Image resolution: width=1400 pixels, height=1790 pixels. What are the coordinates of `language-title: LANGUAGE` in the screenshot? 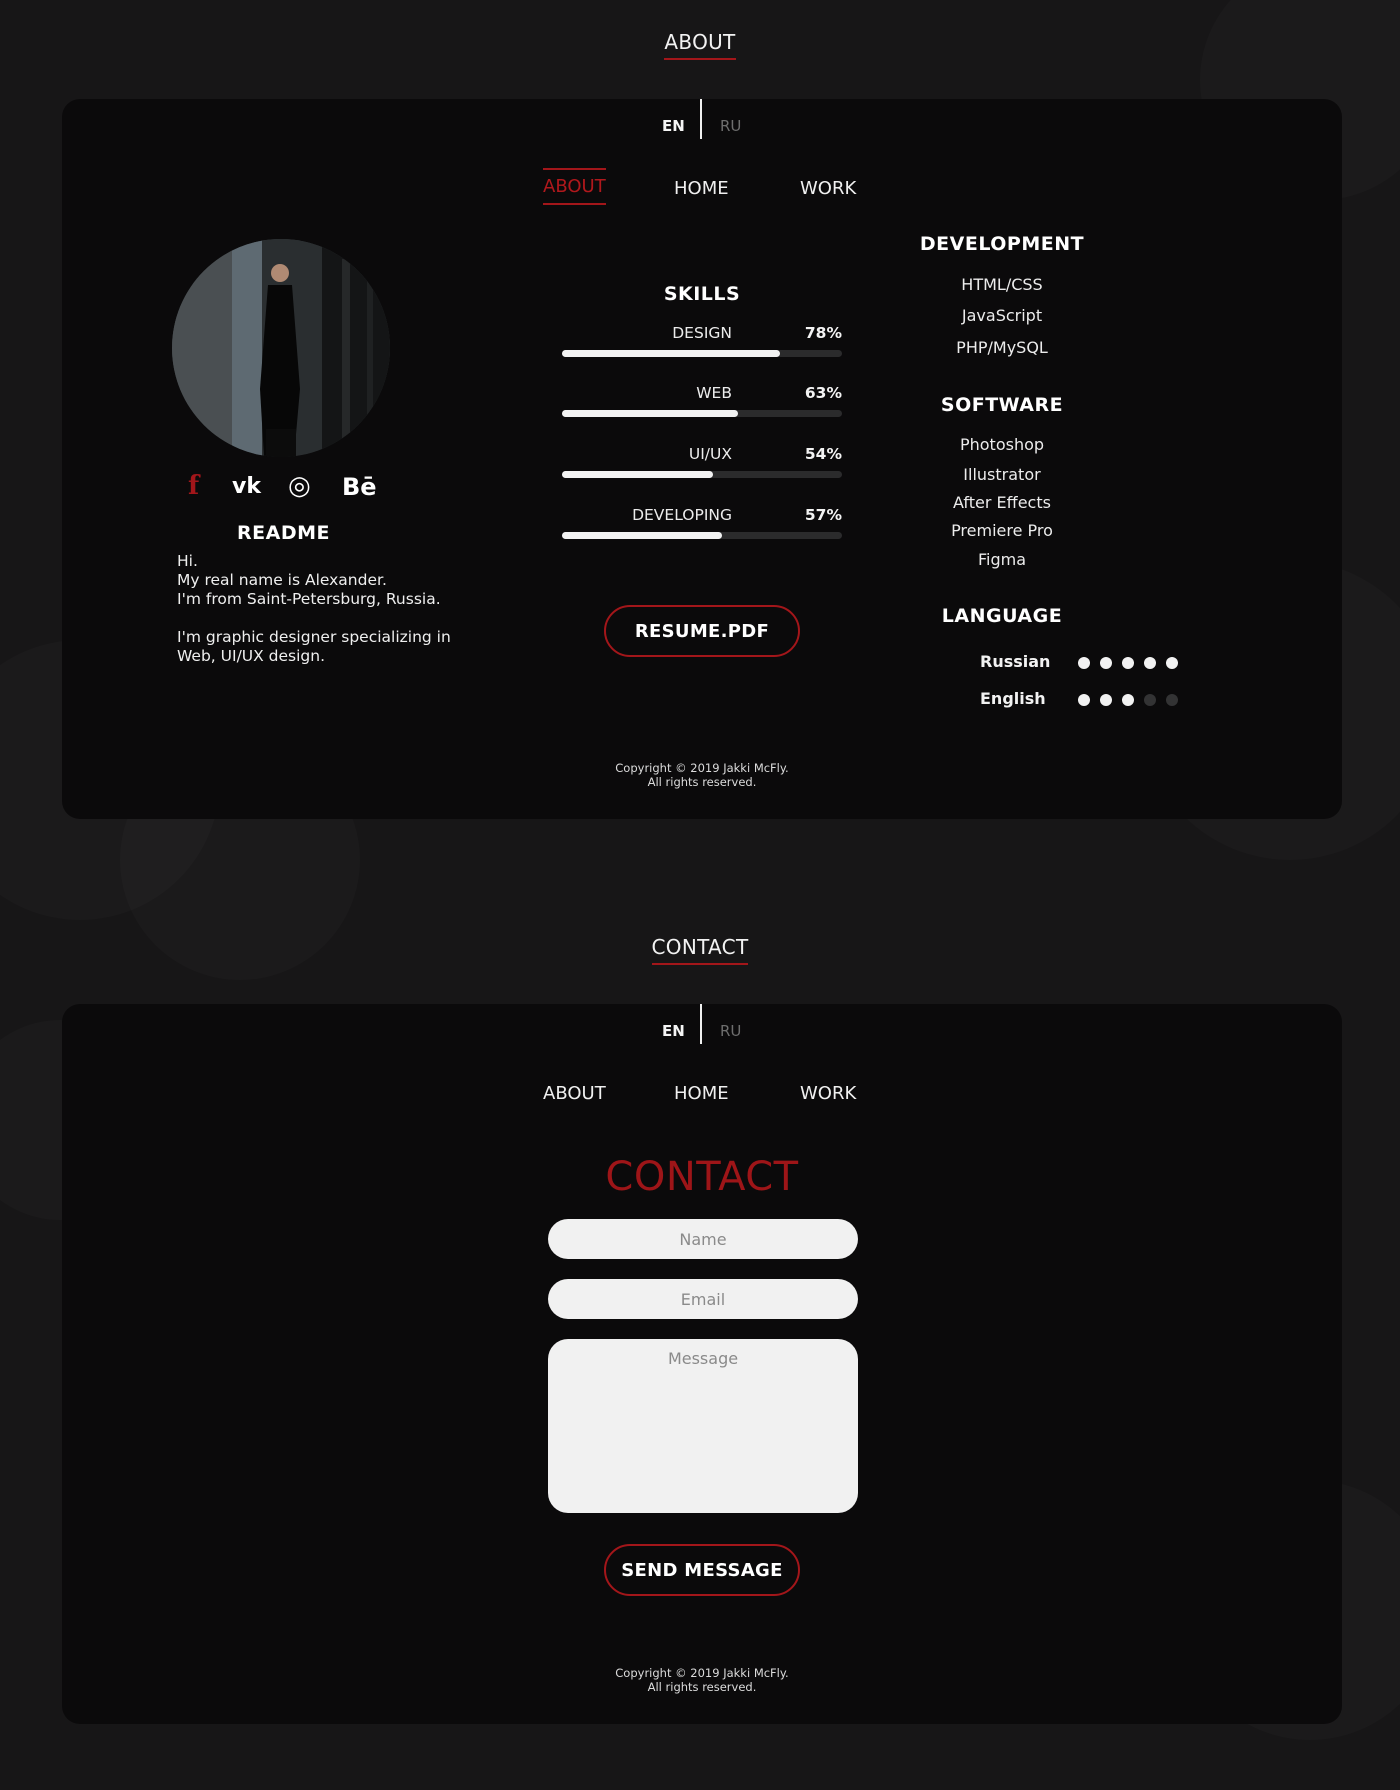 It's located at (1002, 616).